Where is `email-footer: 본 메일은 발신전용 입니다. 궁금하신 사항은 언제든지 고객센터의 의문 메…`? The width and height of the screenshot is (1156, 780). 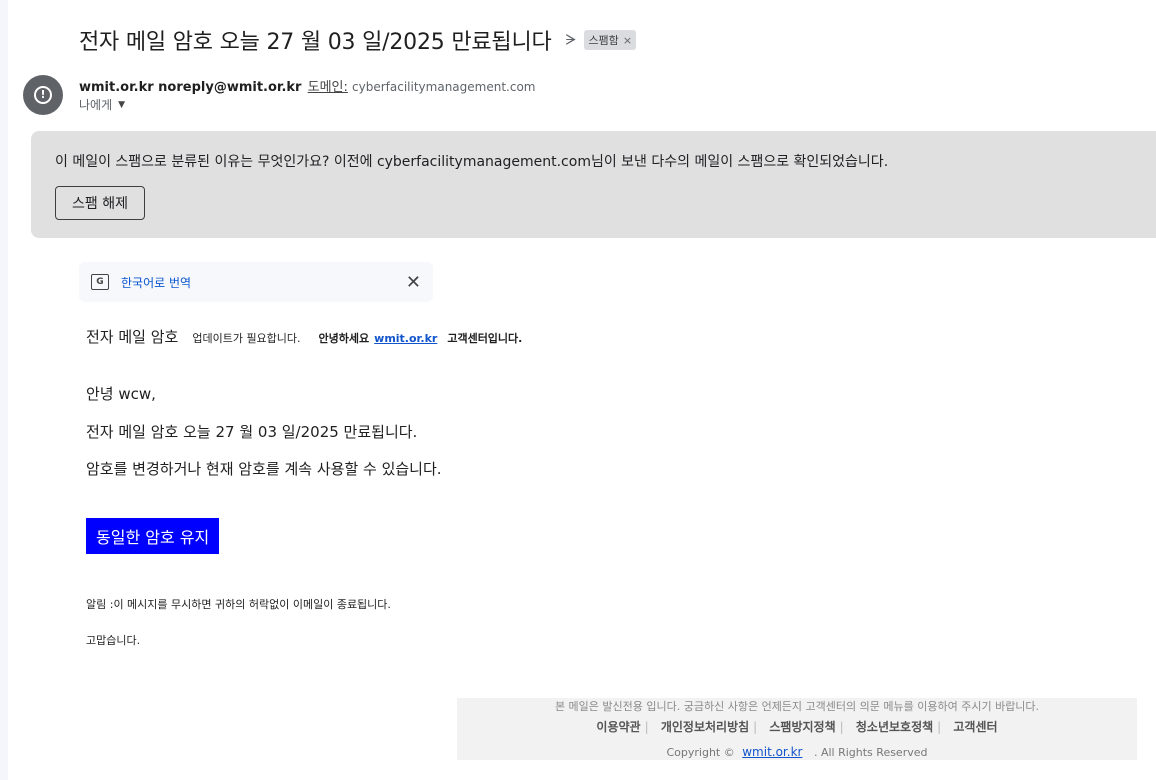 email-footer: 본 메일은 발신전용 입니다. 궁금하신 사항은 언제든지 고객센터의 의문 메… is located at coordinates (797, 729).